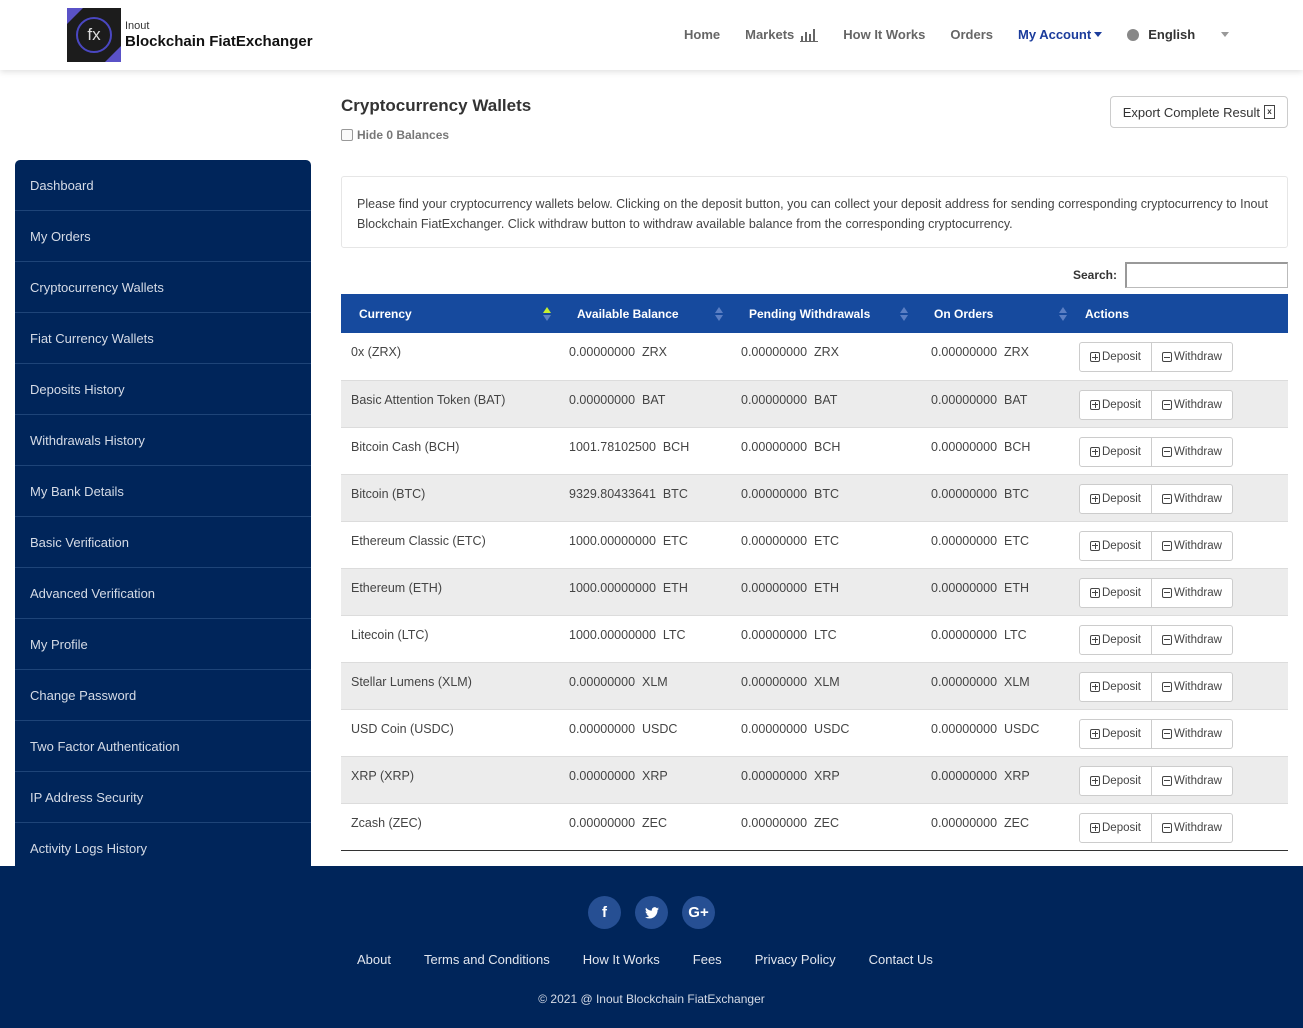 The image size is (1303, 1028). I want to click on col-available-balance: Available Balance, so click(645, 313).